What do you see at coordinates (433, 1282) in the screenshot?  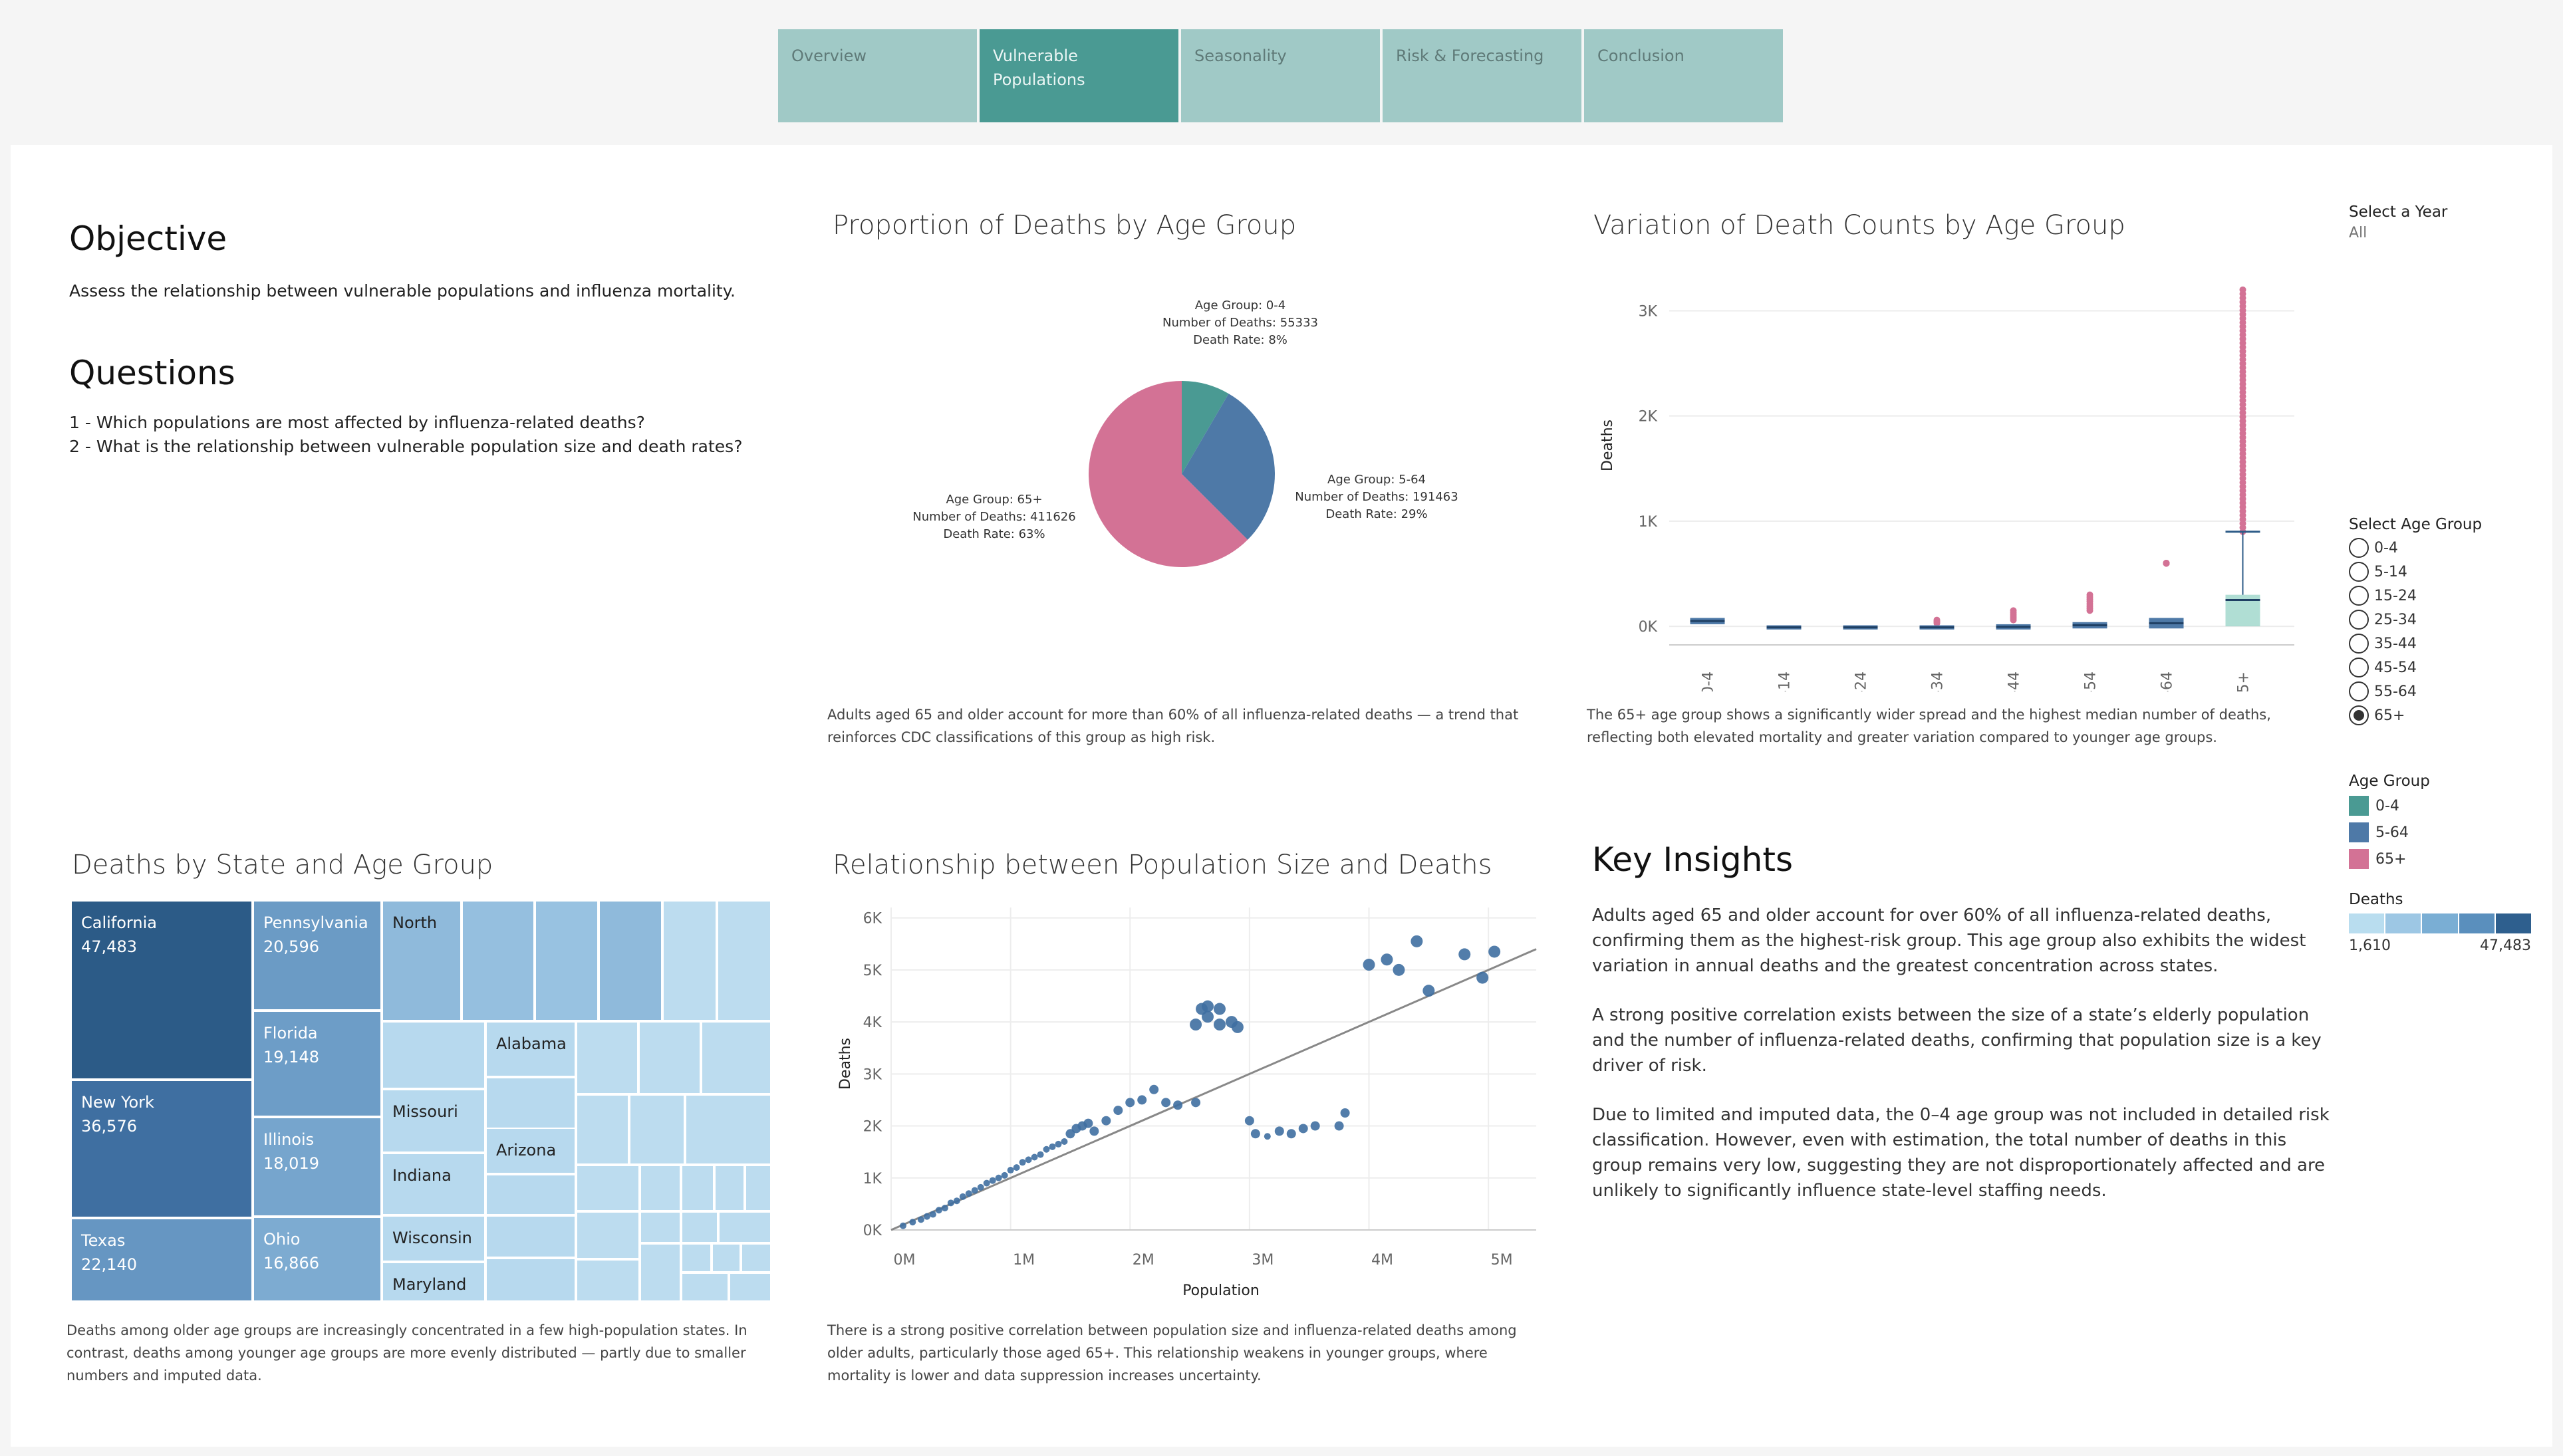 I see `treemap-cell-maryland: Maryland` at bounding box center [433, 1282].